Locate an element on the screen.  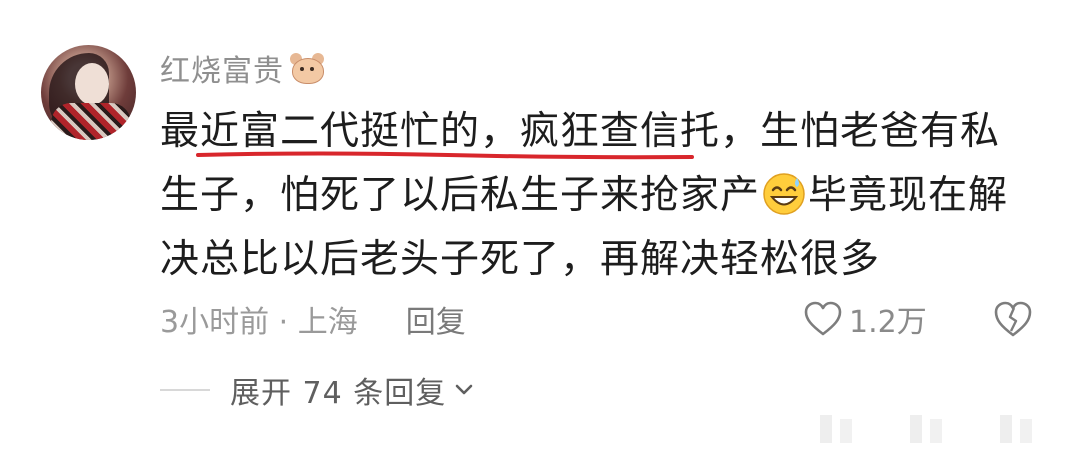
reply-button: 回复 is located at coordinates (436, 319).